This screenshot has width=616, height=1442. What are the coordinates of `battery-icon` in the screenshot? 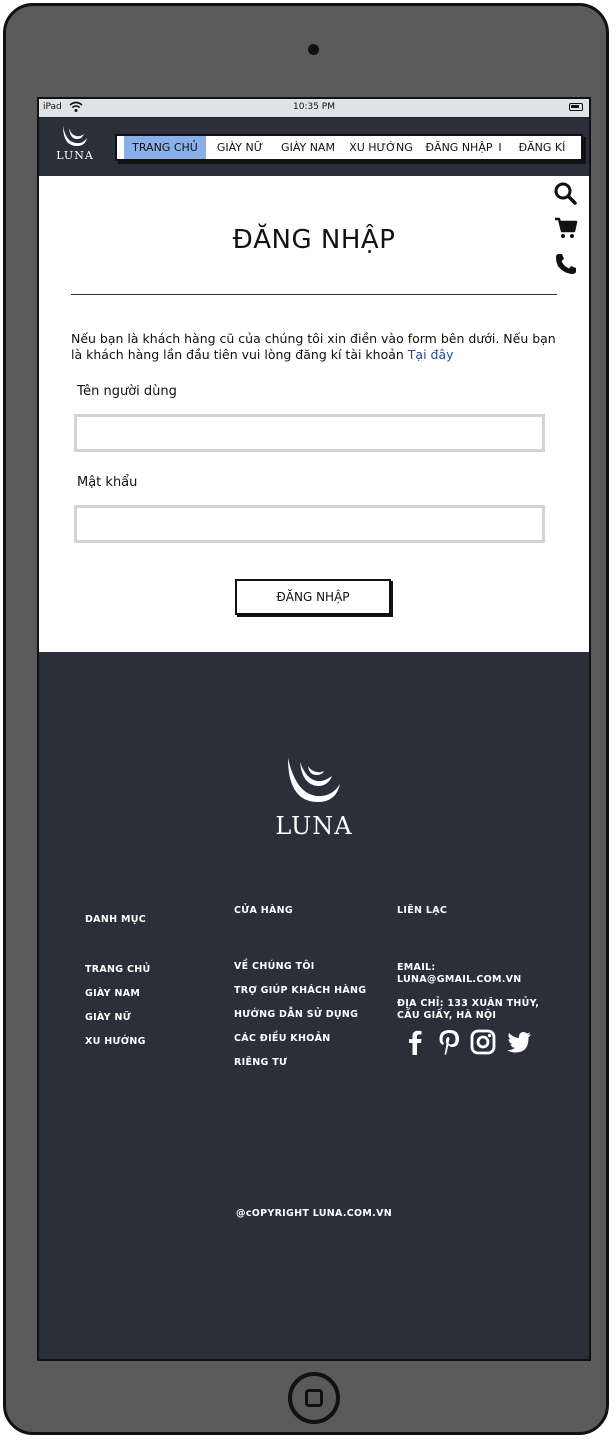 It's located at (576, 107).